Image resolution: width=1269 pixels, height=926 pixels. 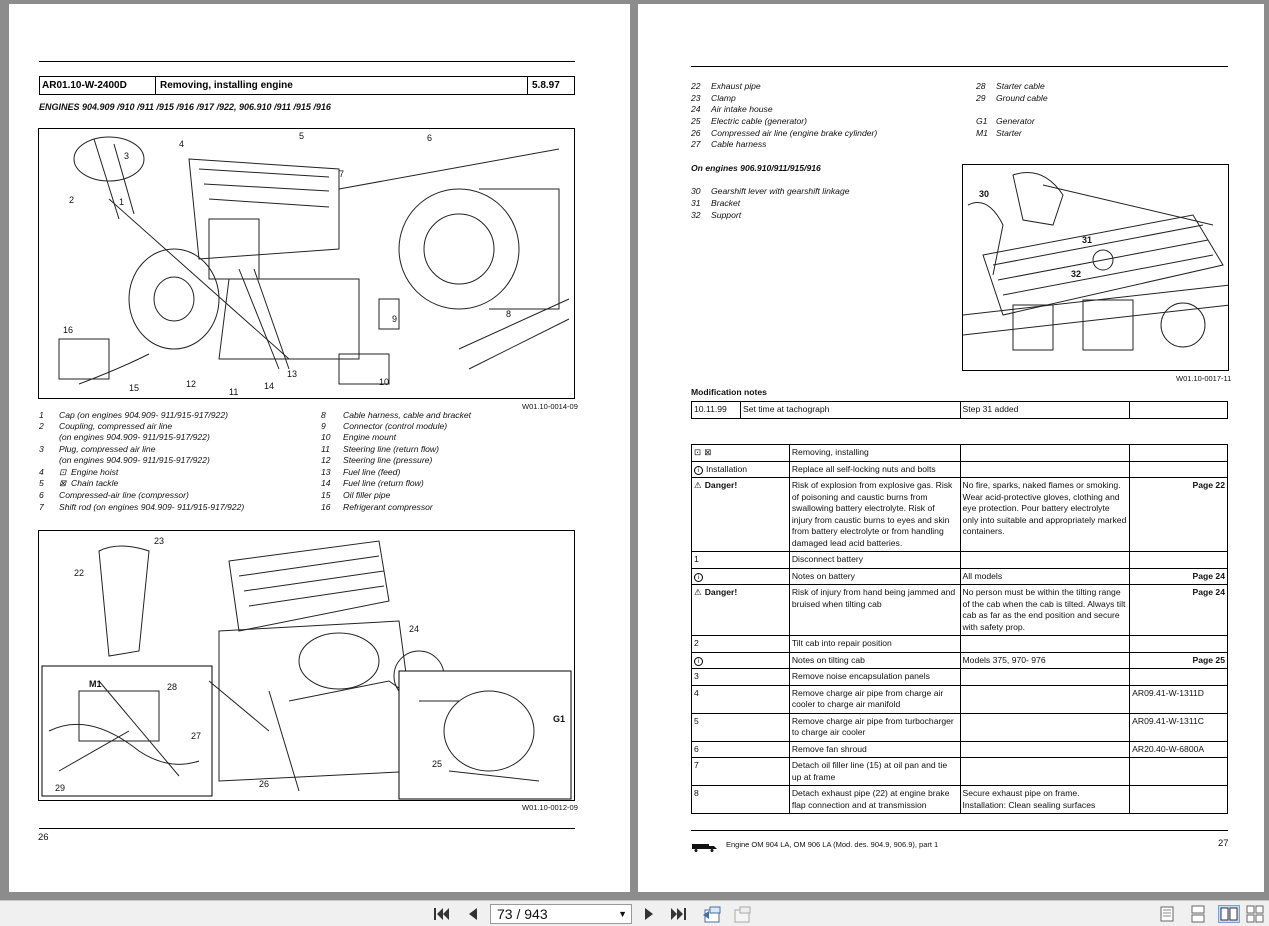 I want to click on step-text: Models 375, 970- 976, so click(x=1004, y=659).